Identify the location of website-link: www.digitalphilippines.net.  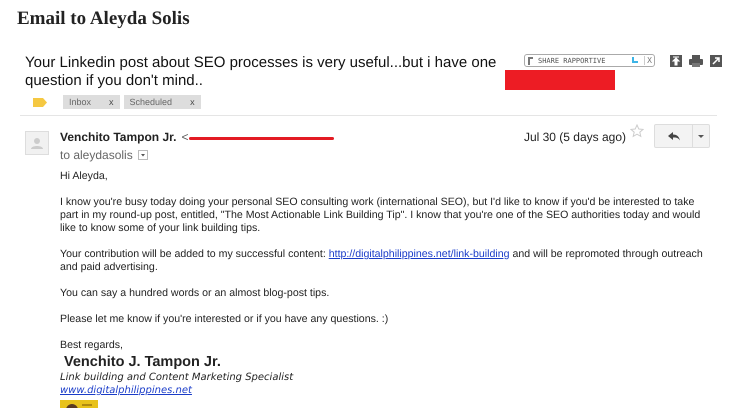
(385, 390).